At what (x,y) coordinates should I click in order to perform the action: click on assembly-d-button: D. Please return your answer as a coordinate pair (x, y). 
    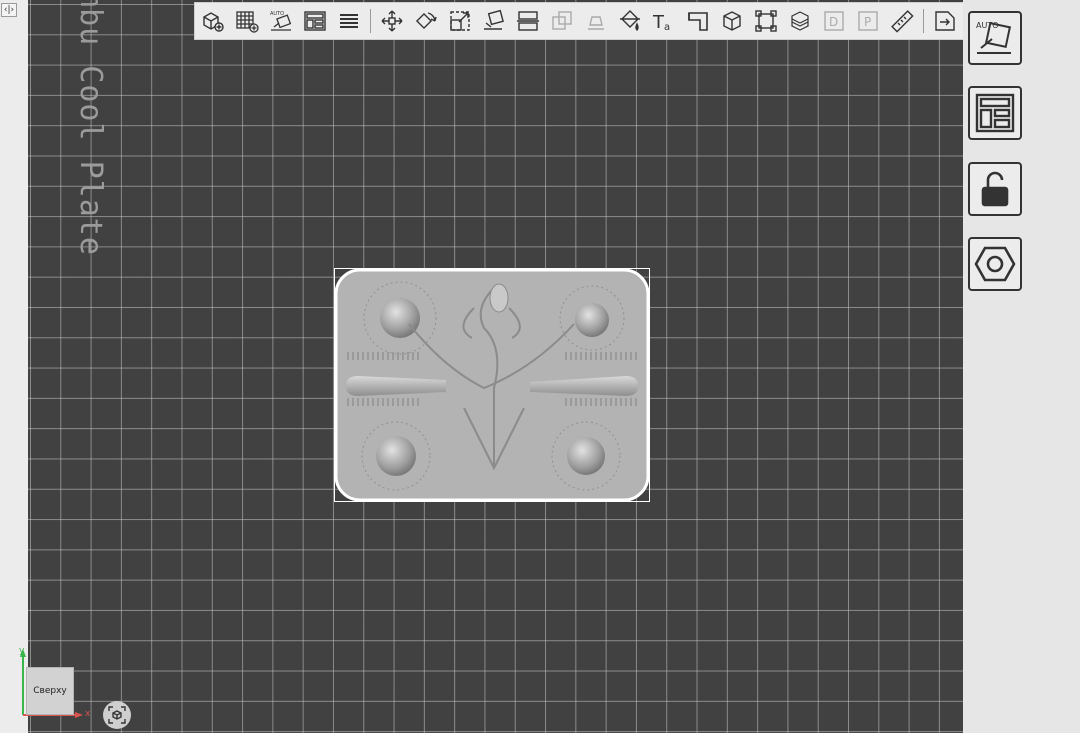
    Looking at the image, I should click on (833, 21).